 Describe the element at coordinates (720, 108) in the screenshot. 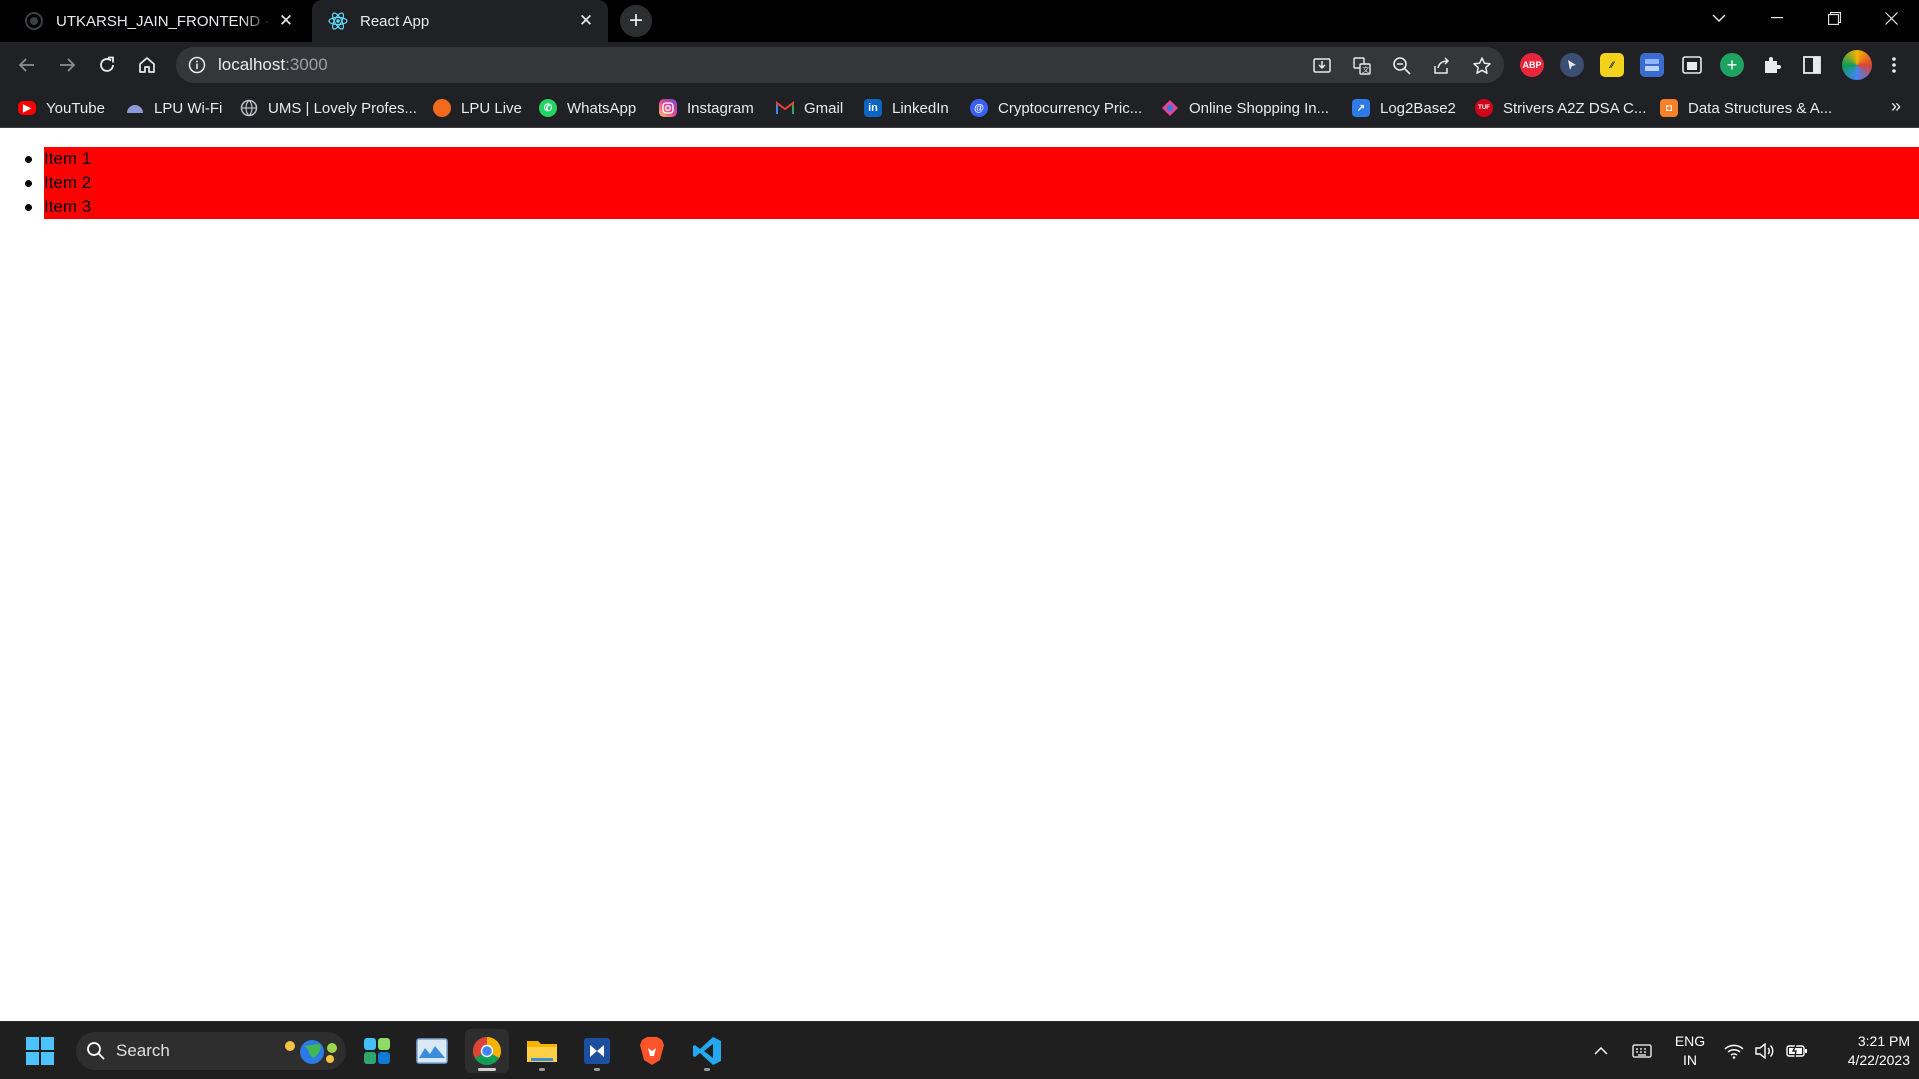

I see `bookmark-label: Instagram` at that location.